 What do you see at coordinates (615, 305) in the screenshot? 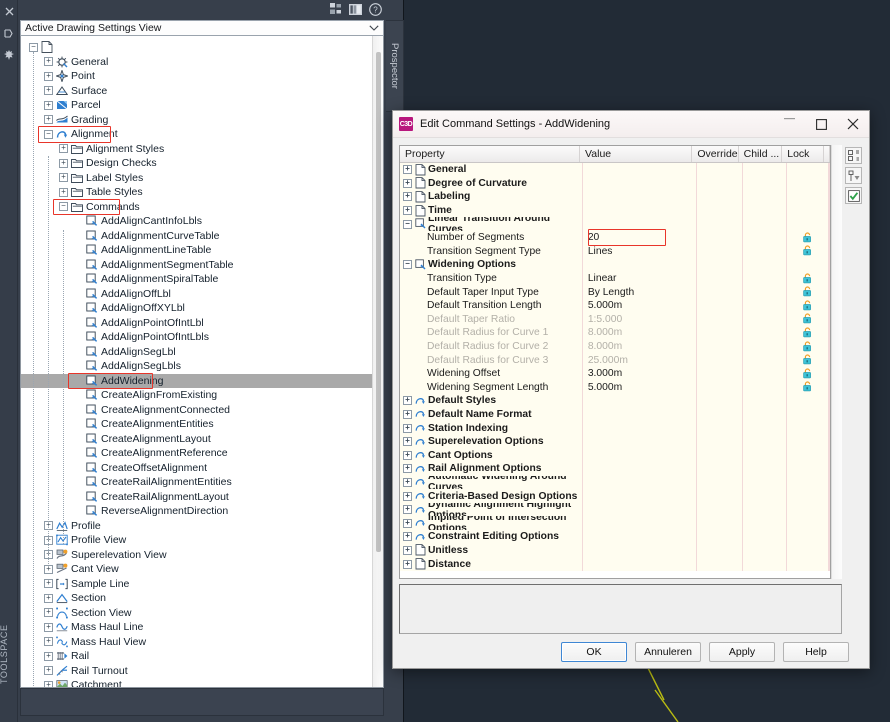
I see `property-row: Default Transition Length 5.000m` at bounding box center [615, 305].